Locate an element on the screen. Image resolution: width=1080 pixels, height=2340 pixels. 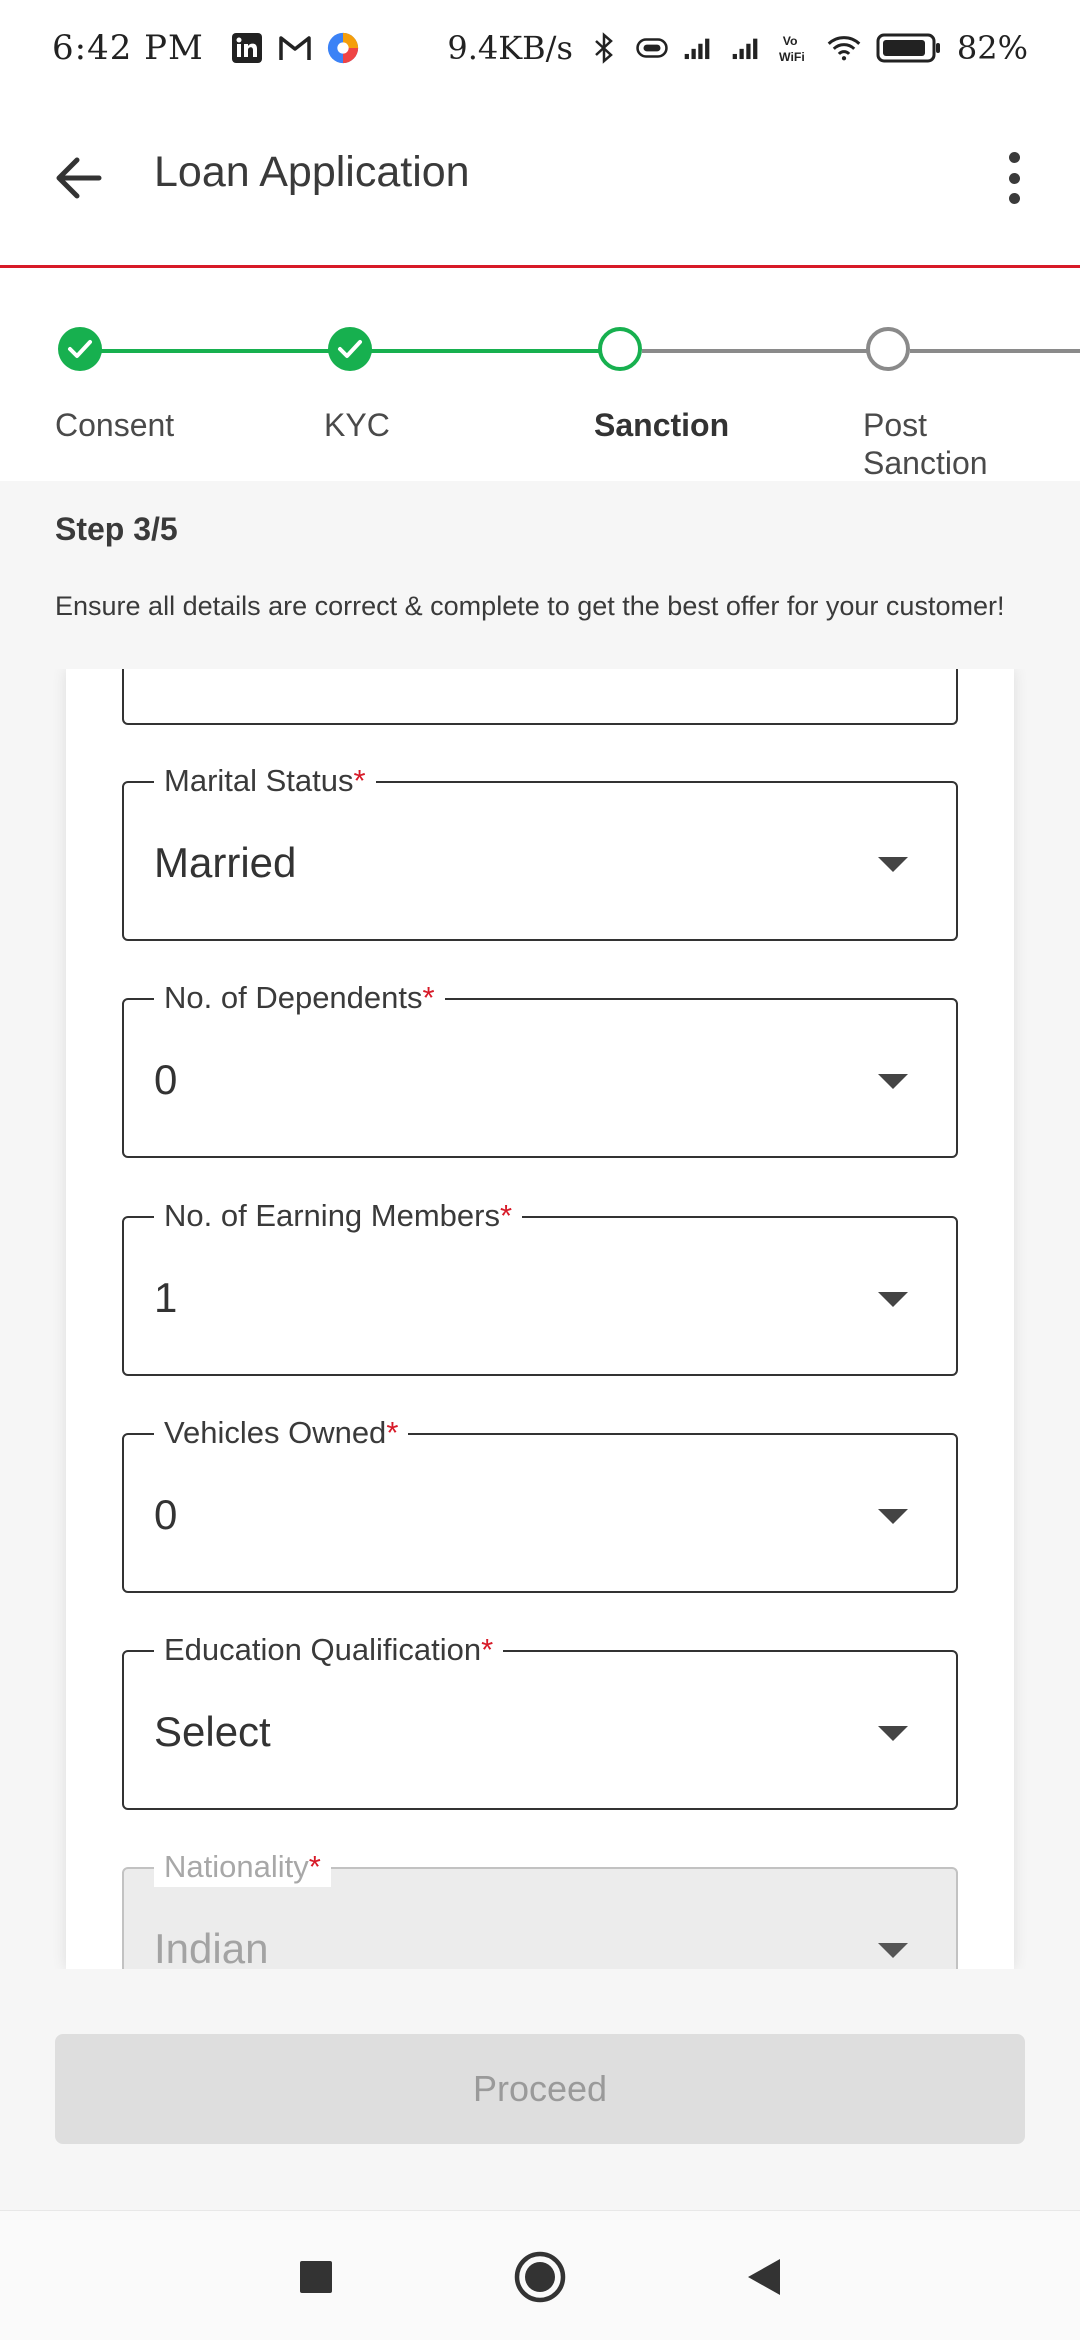
step-kyc-indicator is located at coordinates (350, 349).